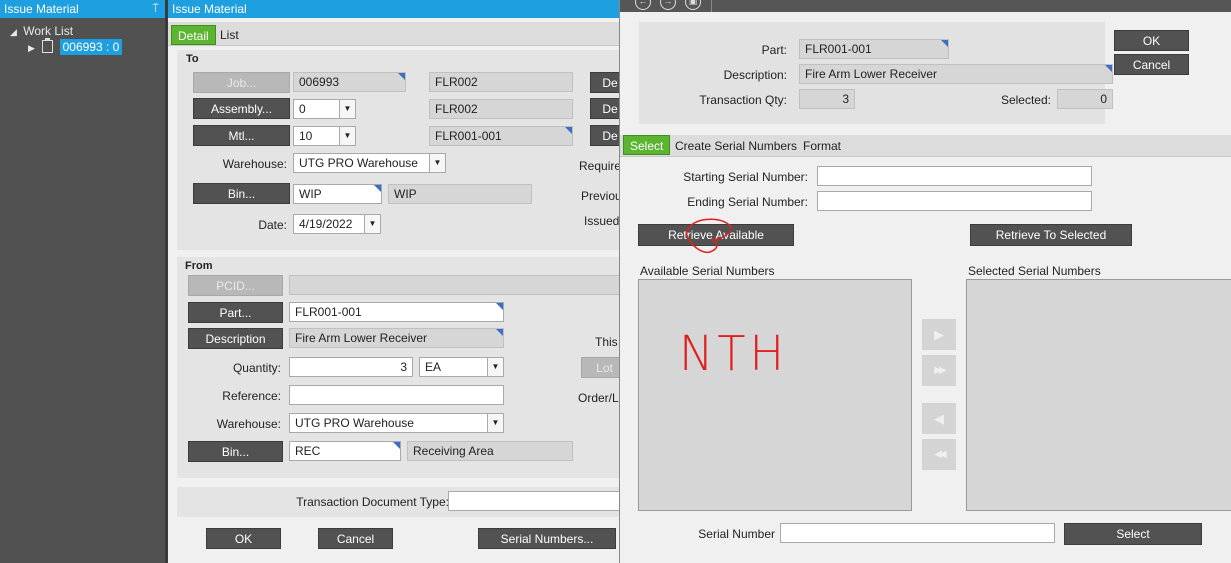  I want to click on transaction-qty-label: Transaction Qty:, so click(743, 100).